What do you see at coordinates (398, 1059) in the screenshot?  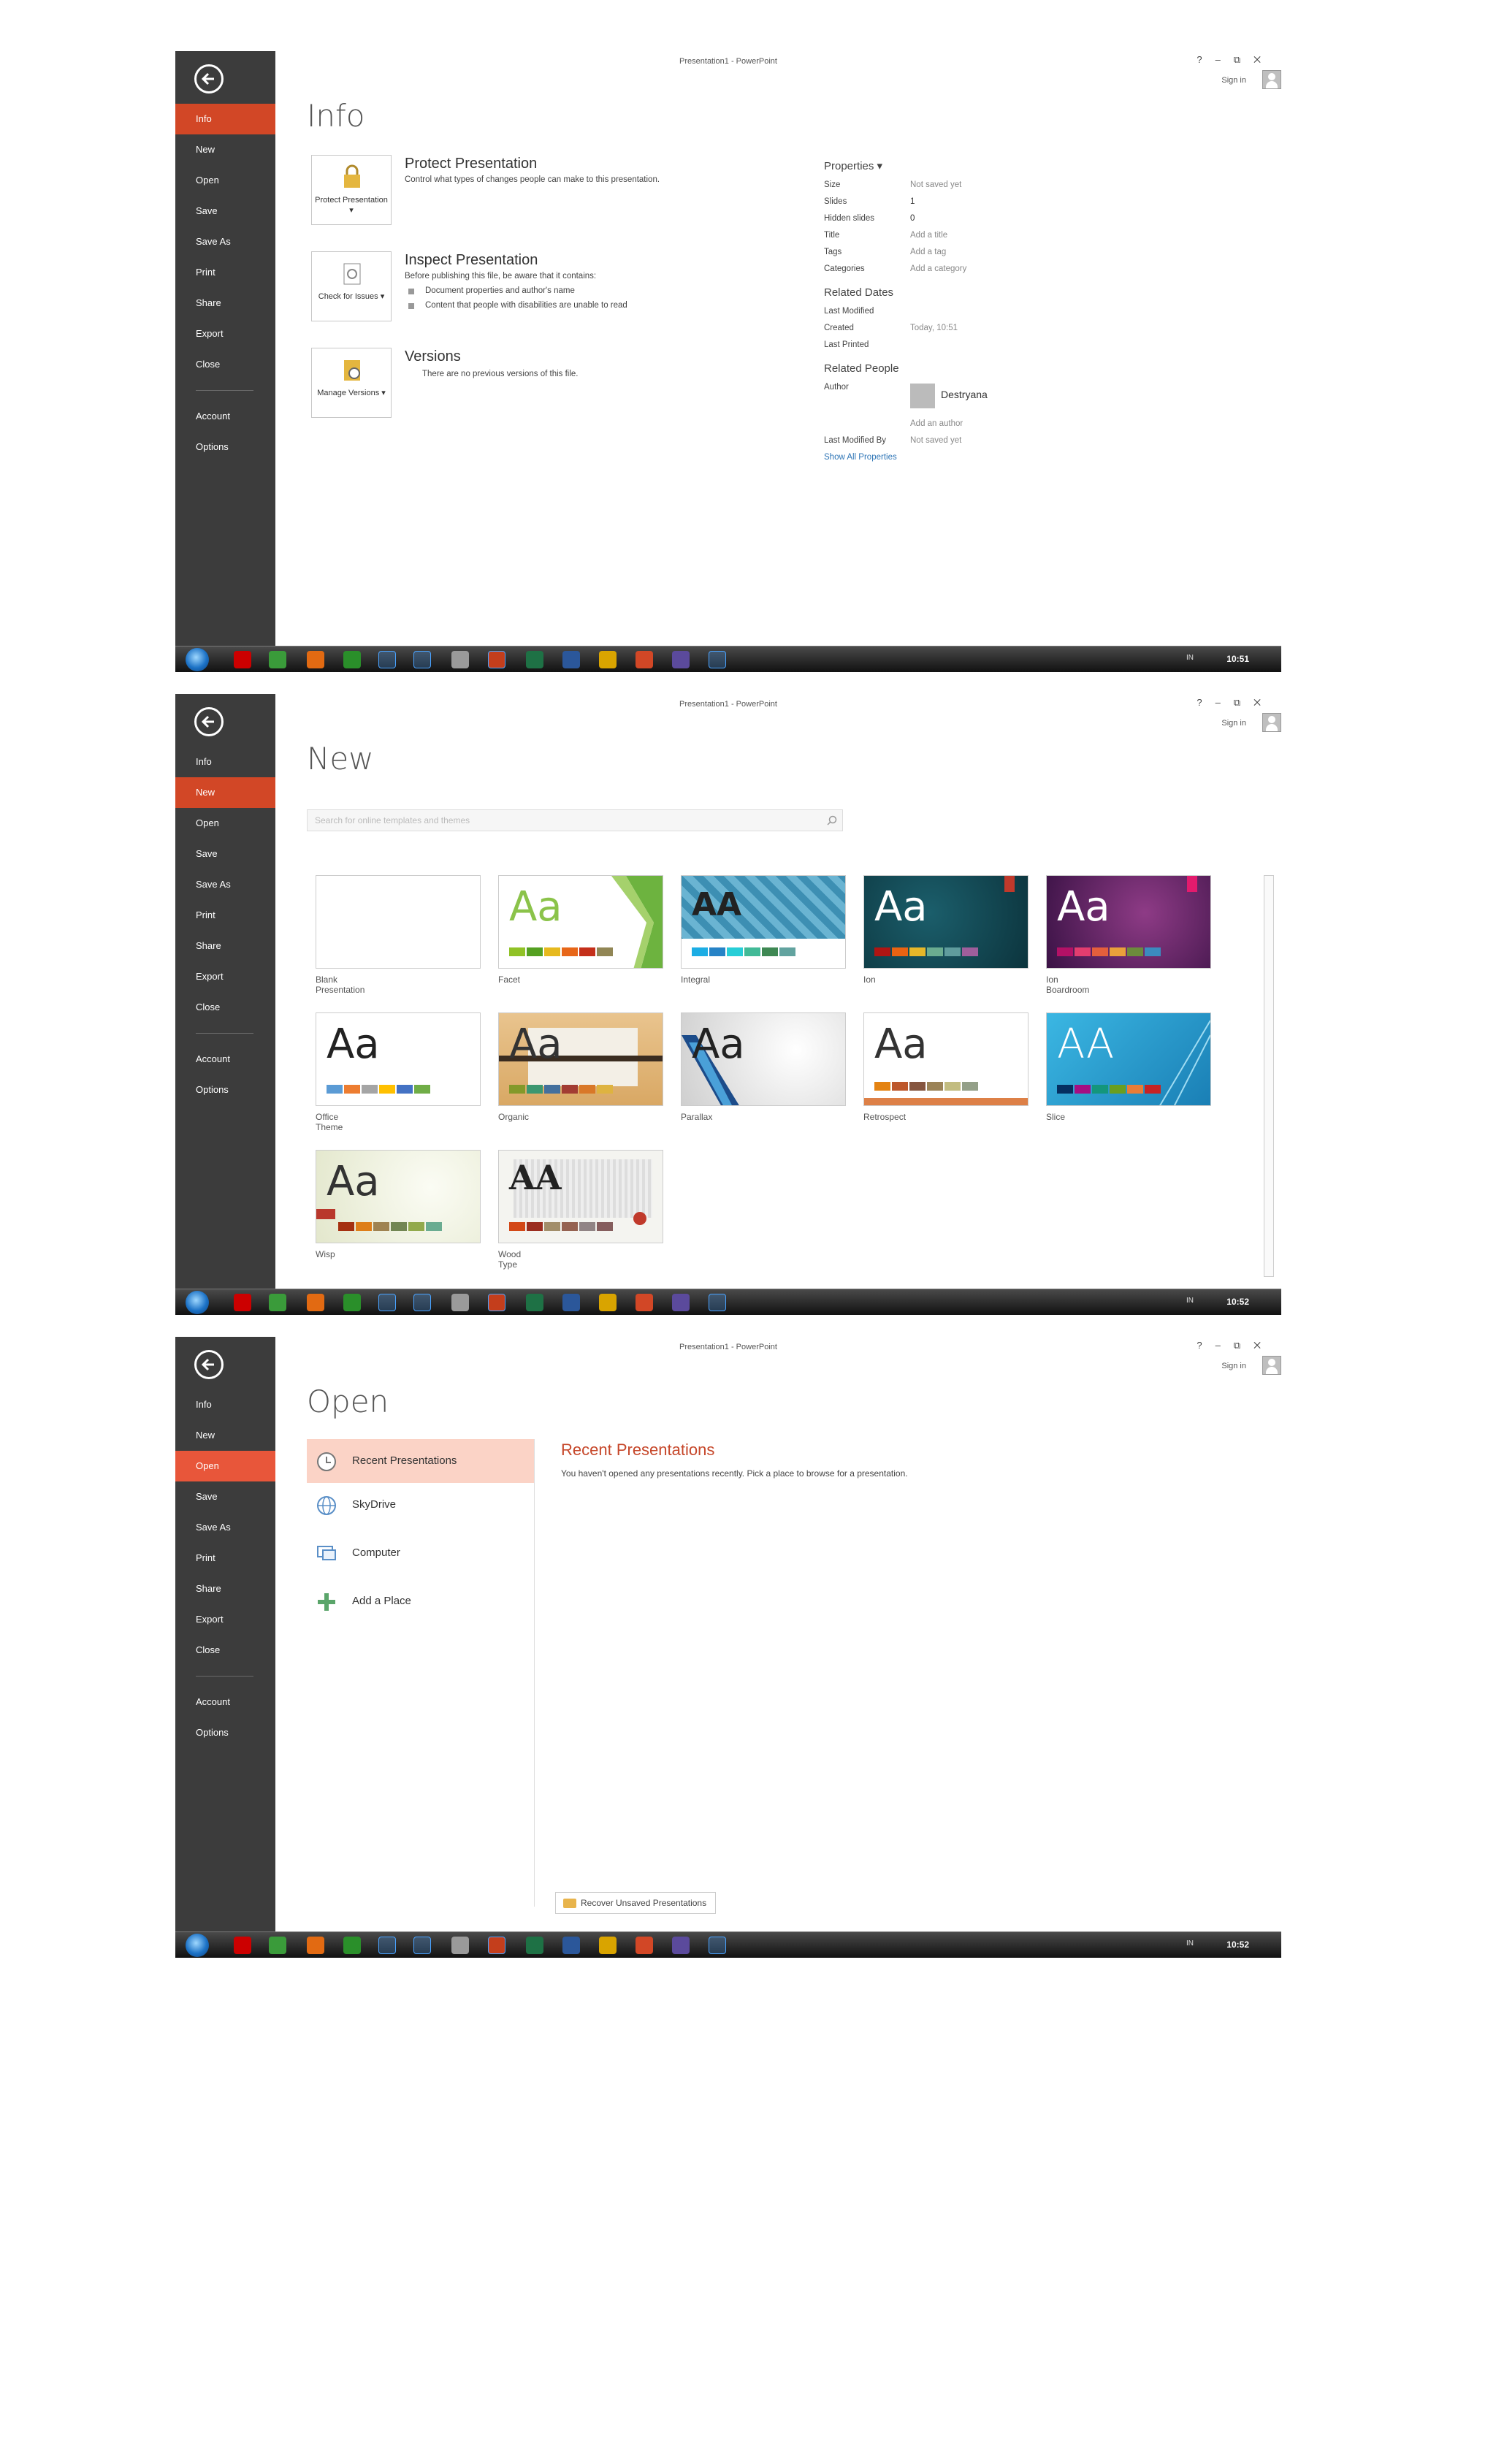 I see `template-office-theme: Aa` at bounding box center [398, 1059].